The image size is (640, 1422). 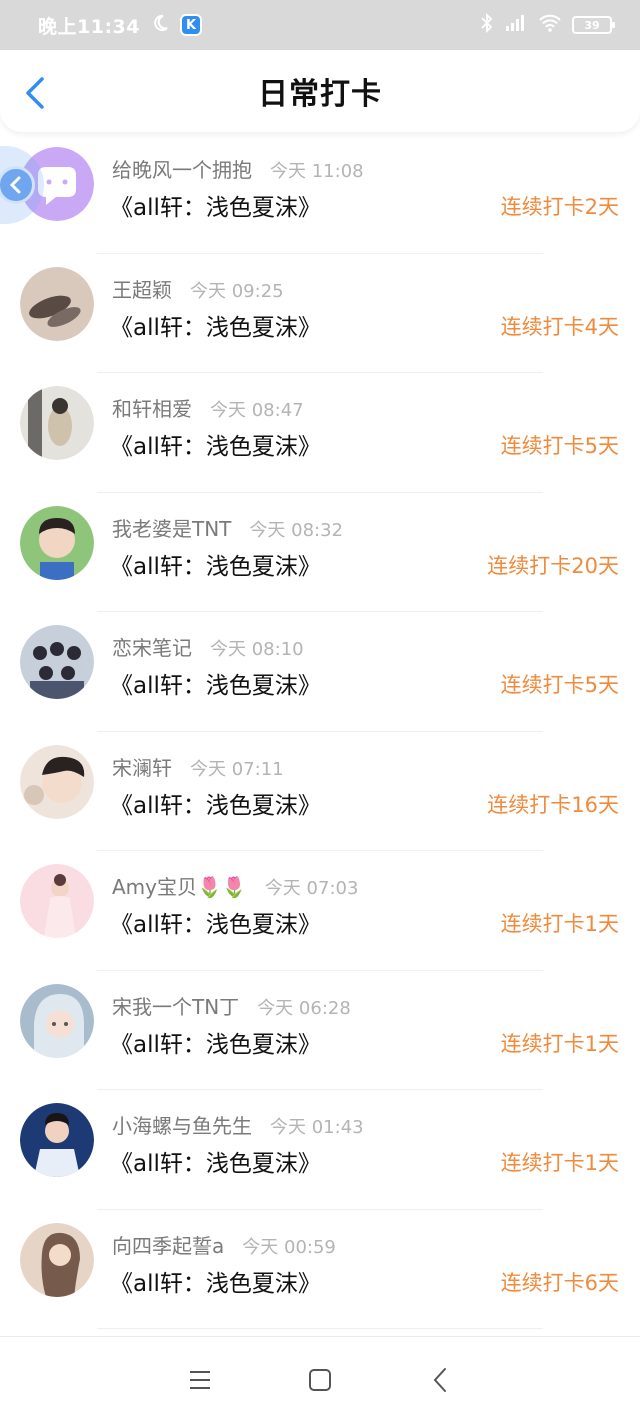 What do you see at coordinates (182, 168) in the screenshot?
I see `nickname: 给晚风一个拥抱` at bounding box center [182, 168].